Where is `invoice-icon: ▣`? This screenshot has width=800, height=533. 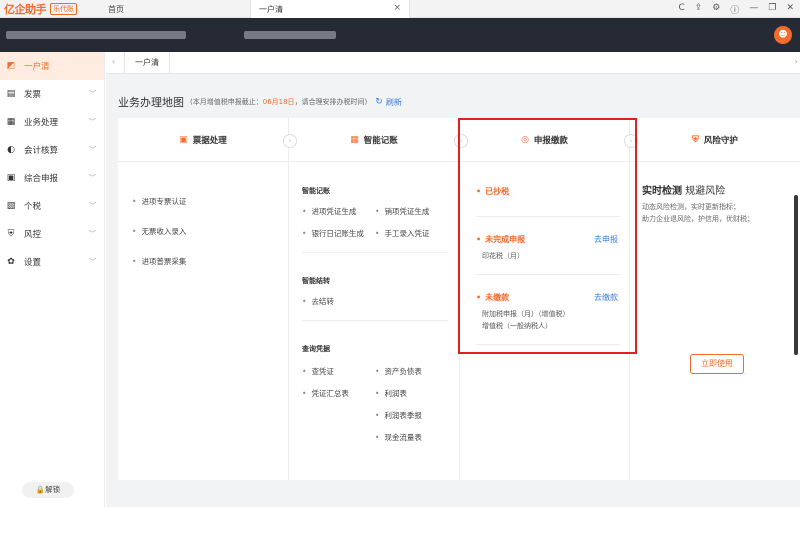 invoice-icon: ▣ is located at coordinates (183, 139).